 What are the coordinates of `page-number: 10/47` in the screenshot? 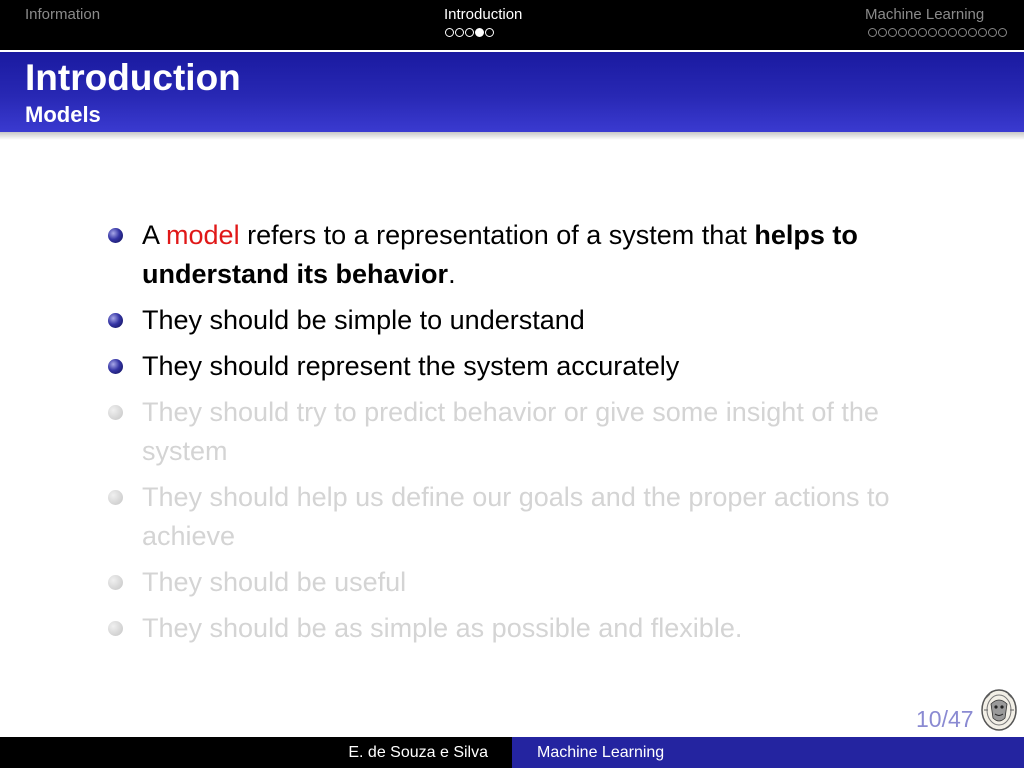 It's located at (945, 719).